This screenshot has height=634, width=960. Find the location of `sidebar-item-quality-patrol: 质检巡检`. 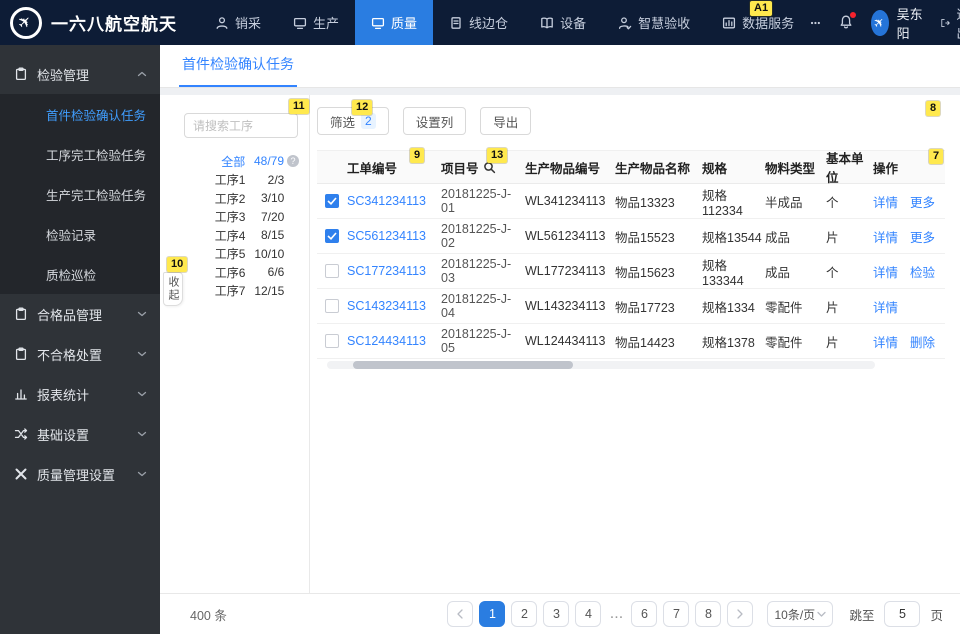

sidebar-item-quality-patrol: 质检巡检 is located at coordinates (80, 274).